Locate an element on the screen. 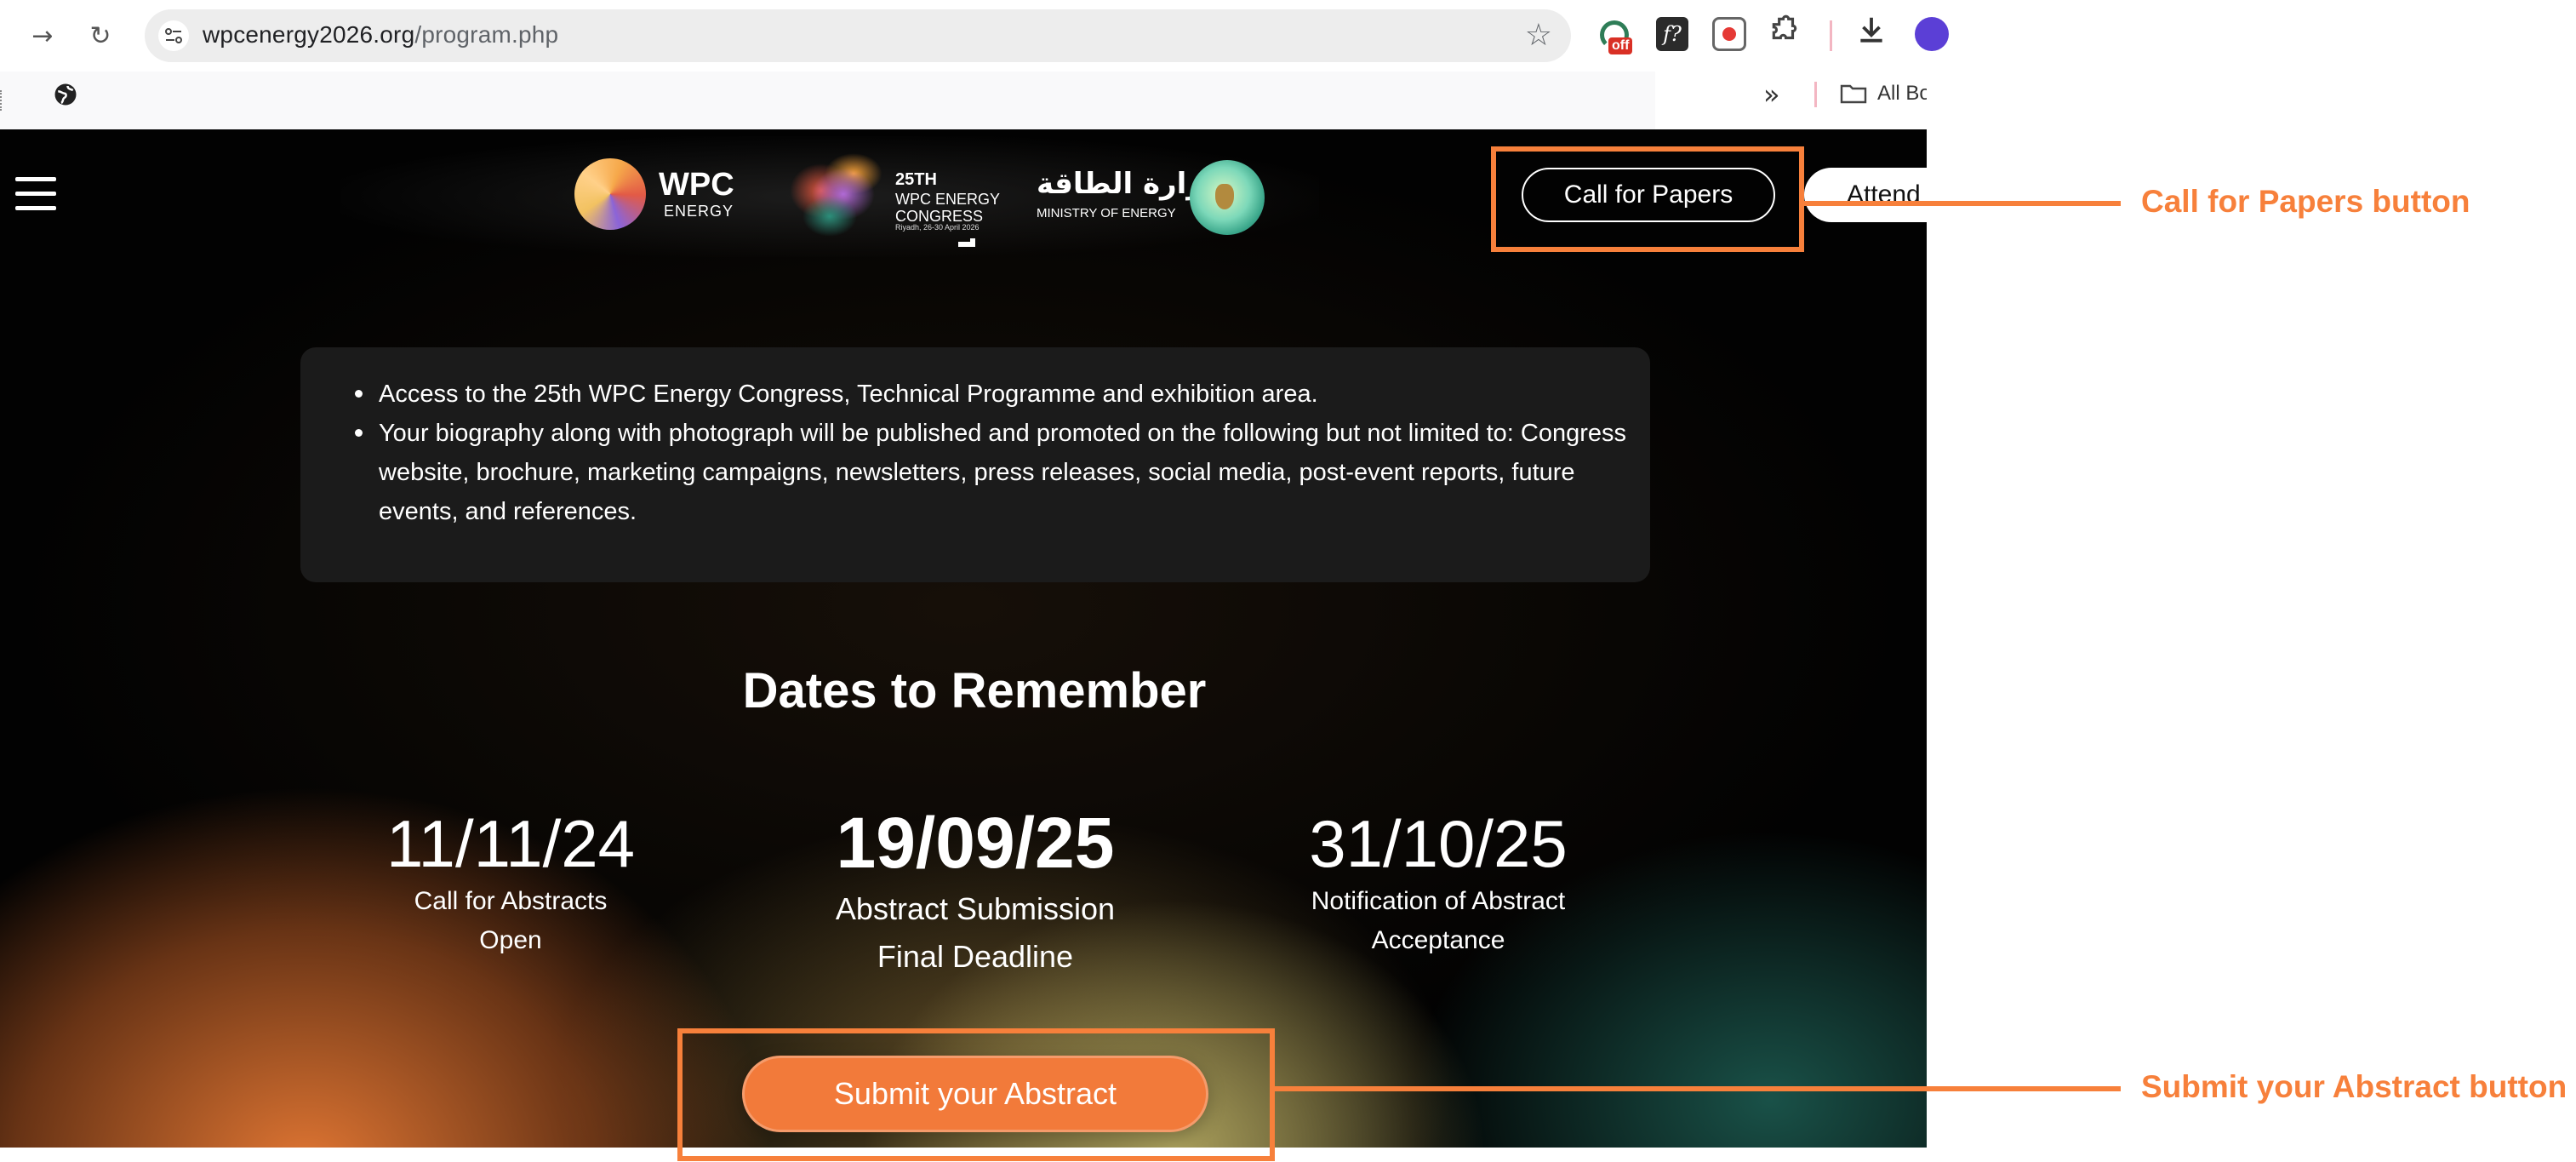  congress-title-line2: CONGRESS is located at coordinates (939, 216).